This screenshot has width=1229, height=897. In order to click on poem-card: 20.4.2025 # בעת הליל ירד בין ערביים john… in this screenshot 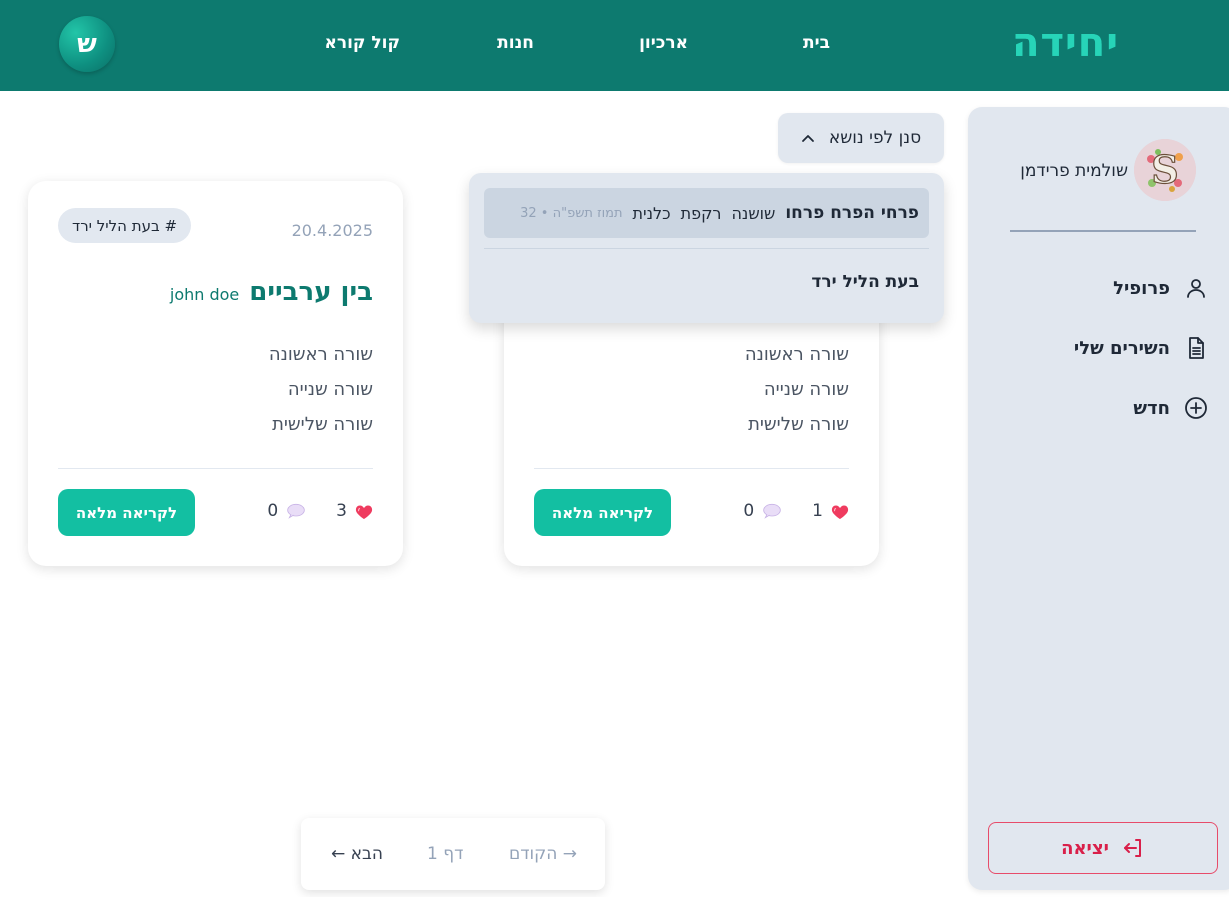, I will do `click(215, 373)`.